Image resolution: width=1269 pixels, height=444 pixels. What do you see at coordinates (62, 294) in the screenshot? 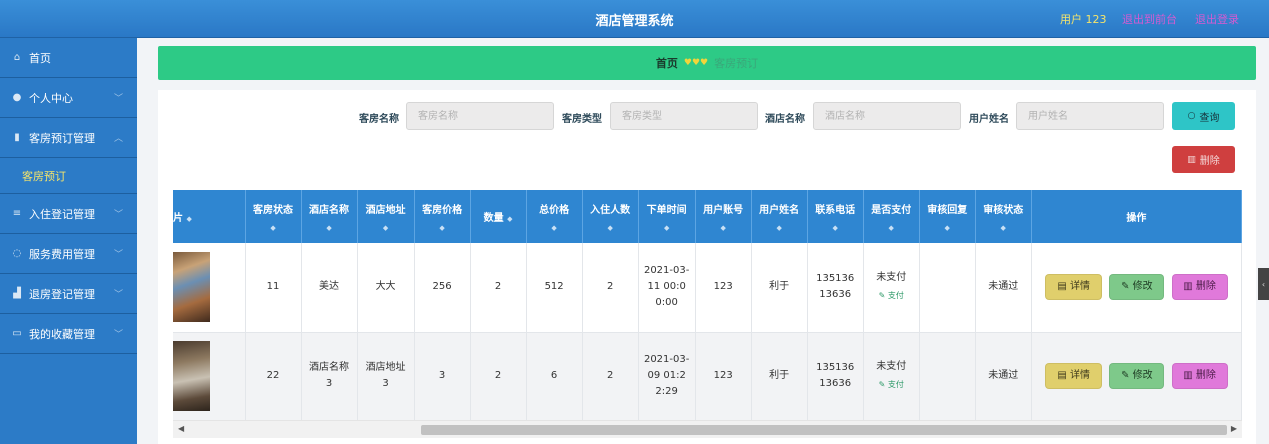
I see `sidebar-item-label: 退房登记管理` at bounding box center [62, 294].